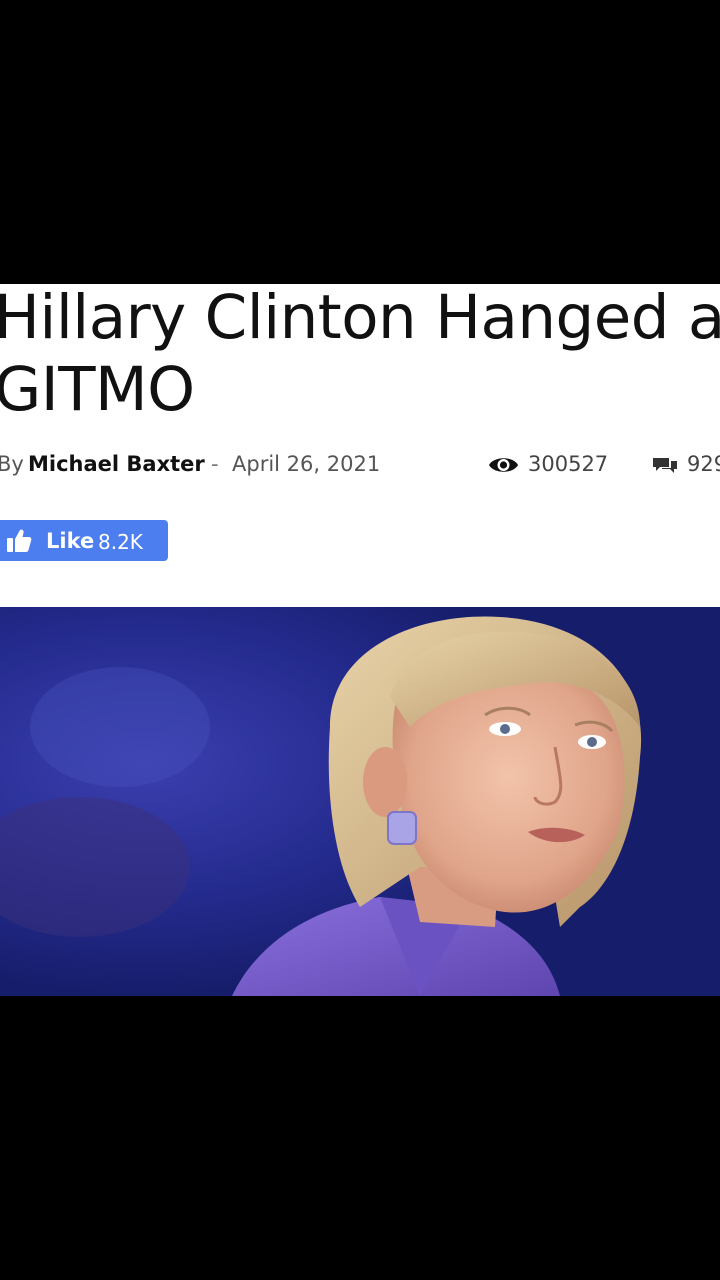 The image size is (720, 1280). Describe the element at coordinates (116, 464) in the screenshot. I see `author-link: Michael Baxter` at that location.